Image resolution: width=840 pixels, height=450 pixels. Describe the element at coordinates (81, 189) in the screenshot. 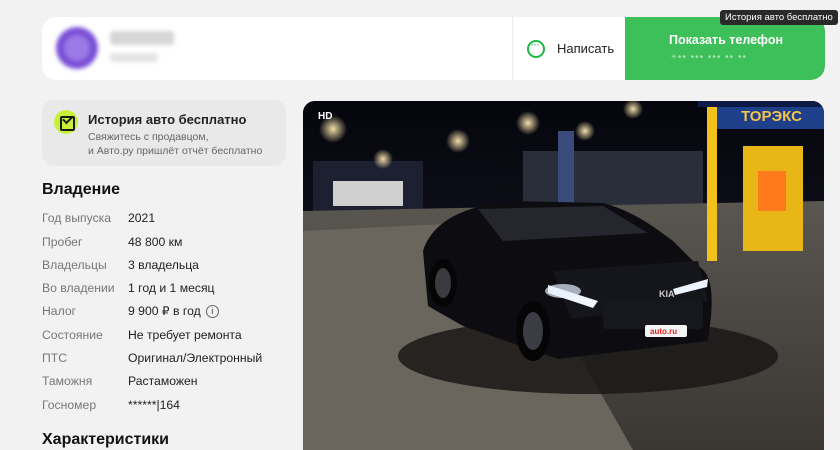

I see `ownership-title: Владение` at that location.